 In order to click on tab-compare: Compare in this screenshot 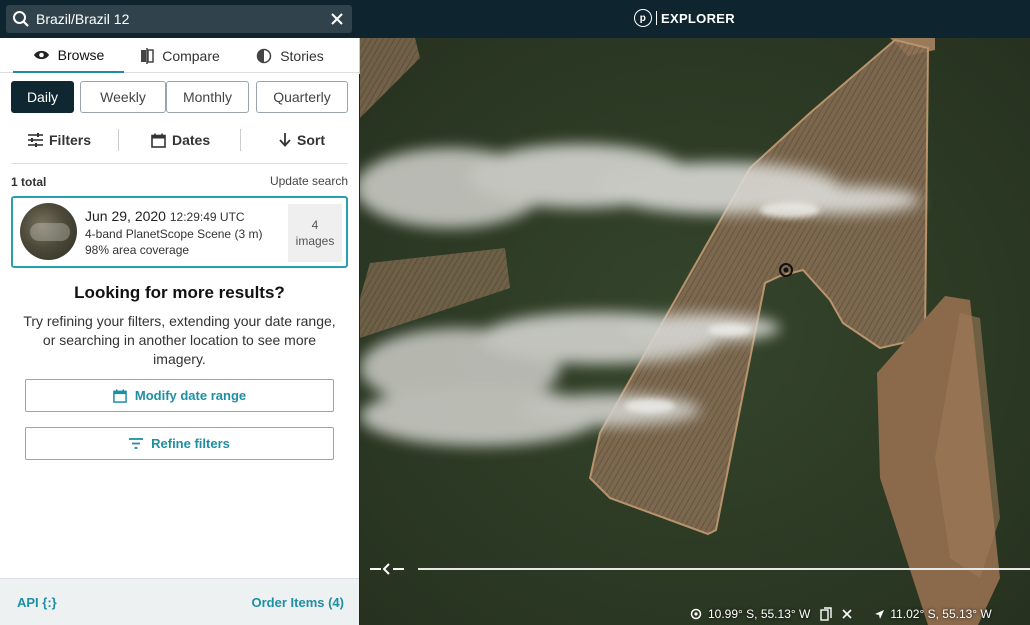, I will do `click(180, 55)`.